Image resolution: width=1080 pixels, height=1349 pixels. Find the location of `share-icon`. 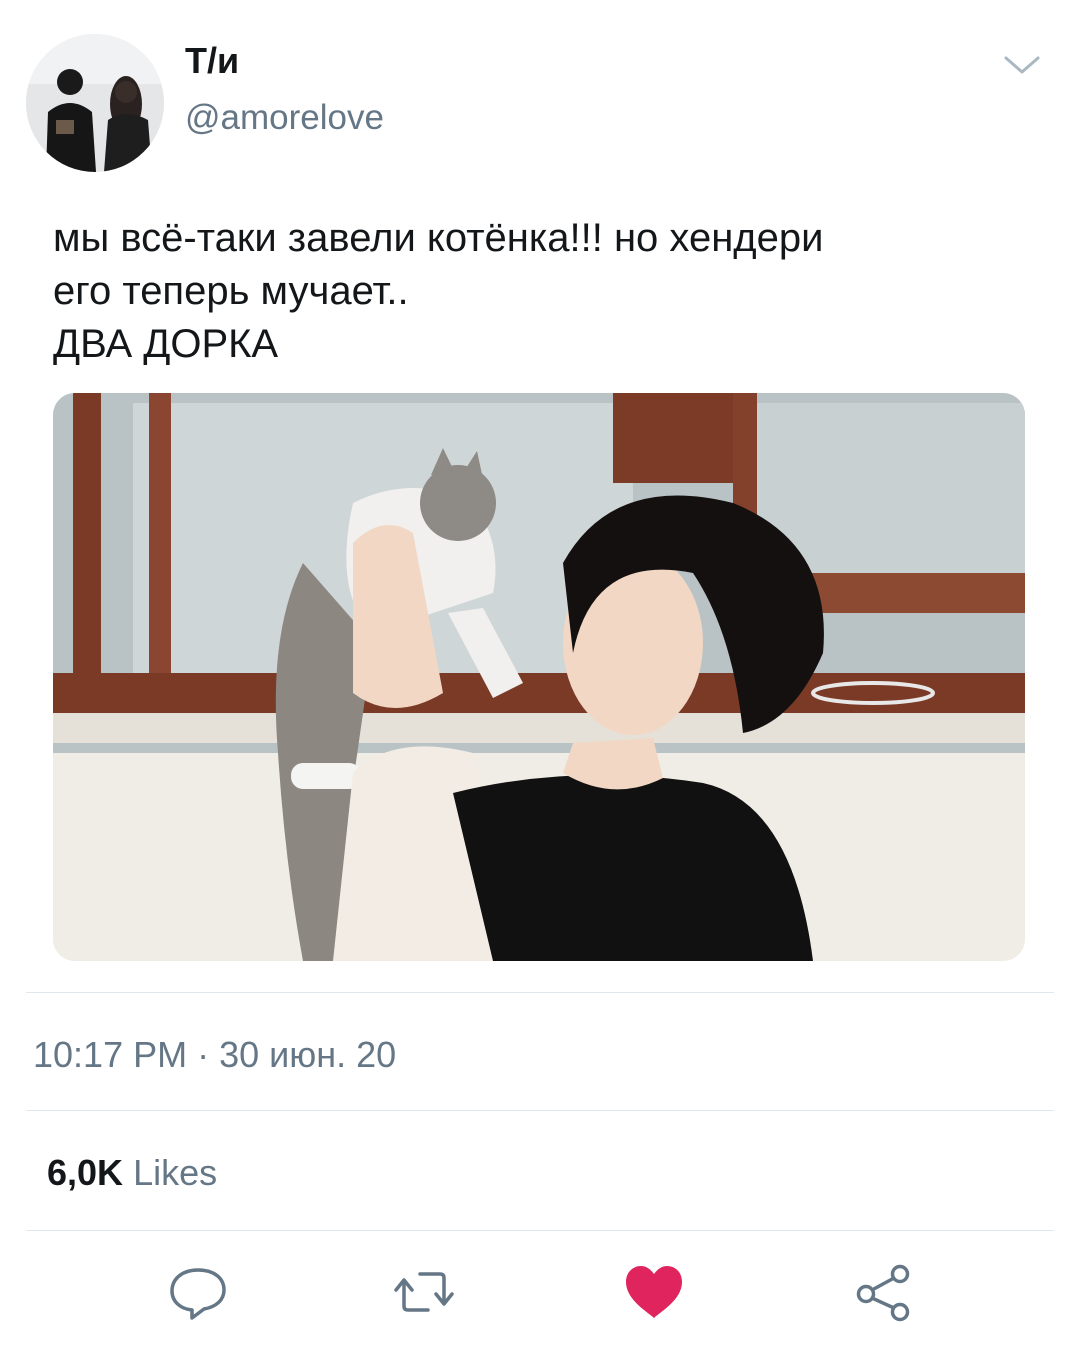

share-icon is located at coordinates (884, 1292).